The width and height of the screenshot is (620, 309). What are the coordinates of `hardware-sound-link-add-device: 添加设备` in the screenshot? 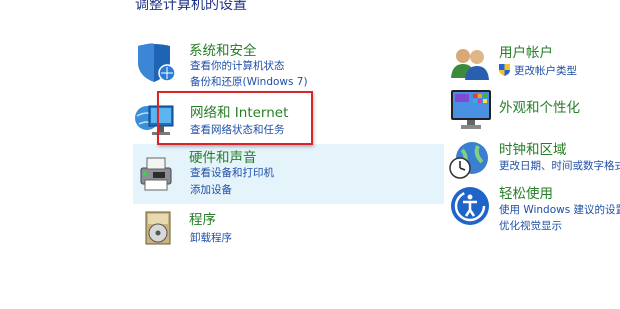 It's located at (211, 189).